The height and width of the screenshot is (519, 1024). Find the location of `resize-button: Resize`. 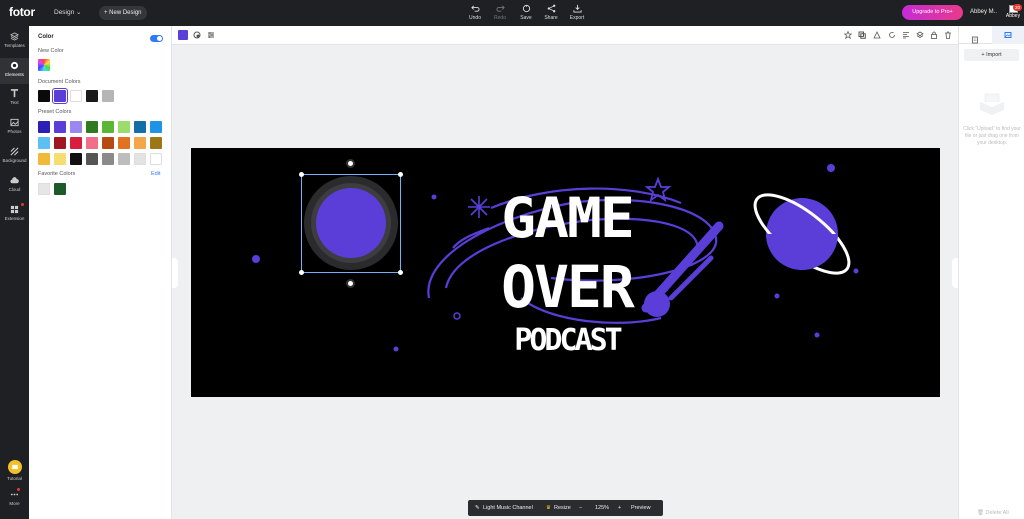

resize-button: Resize is located at coordinates (562, 508).